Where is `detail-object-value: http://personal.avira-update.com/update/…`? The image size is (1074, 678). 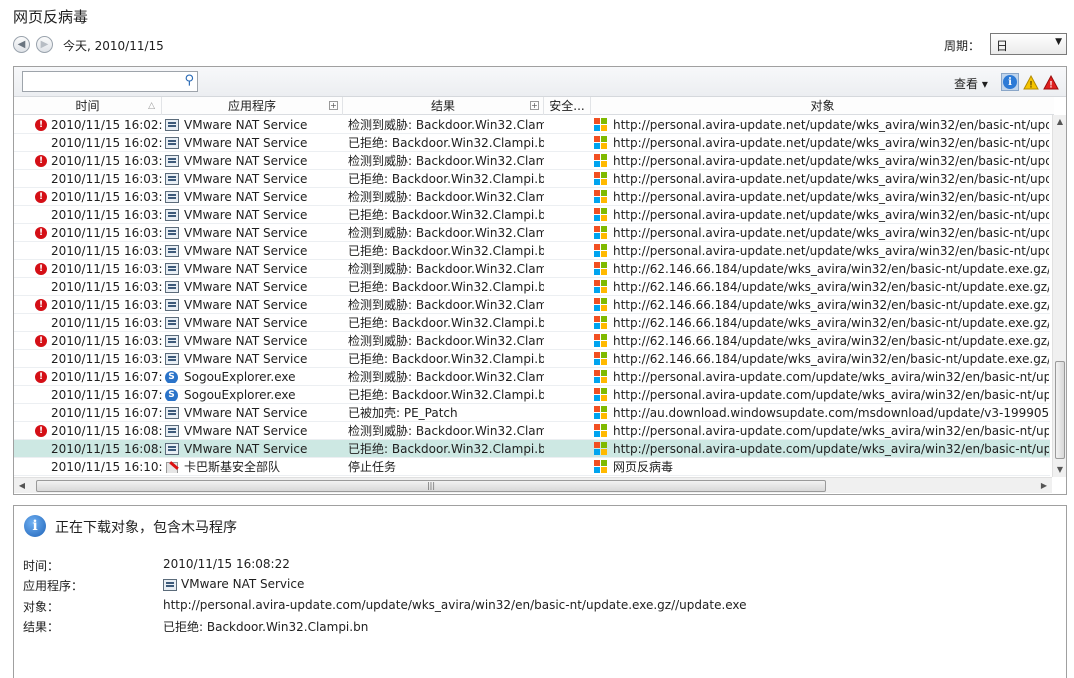
detail-object-value: http://personal.avira-update.com/update/… is located at coordinates (455, 605).